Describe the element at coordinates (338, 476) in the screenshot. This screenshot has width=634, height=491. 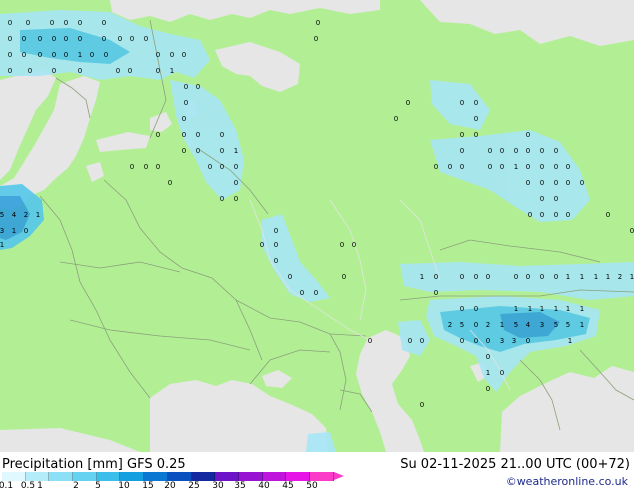
I see `colorbar-arrow` at that location.